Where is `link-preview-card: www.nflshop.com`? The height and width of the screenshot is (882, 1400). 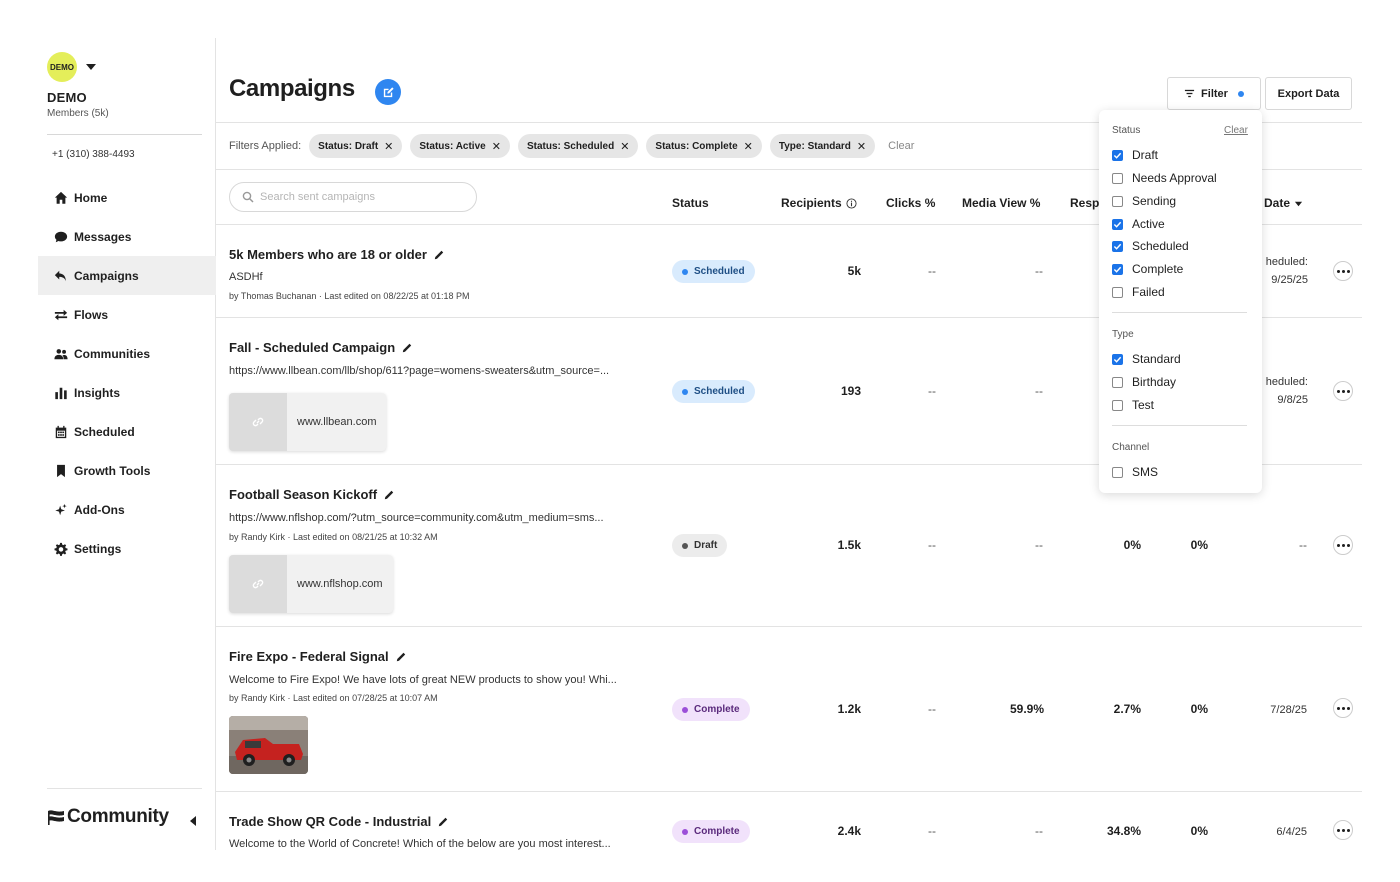 link-preview-card: www.nflshop.com is located at coordinates (311, 584).